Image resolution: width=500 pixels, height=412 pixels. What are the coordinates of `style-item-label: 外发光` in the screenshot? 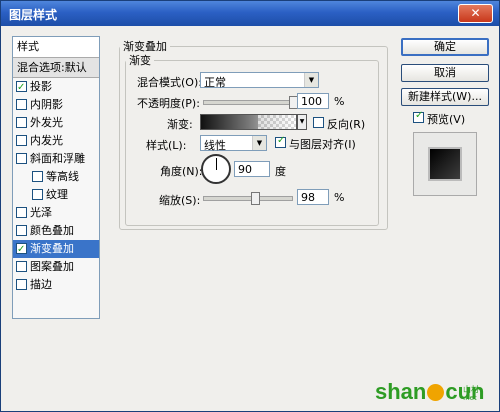 It's located at (46, 122).